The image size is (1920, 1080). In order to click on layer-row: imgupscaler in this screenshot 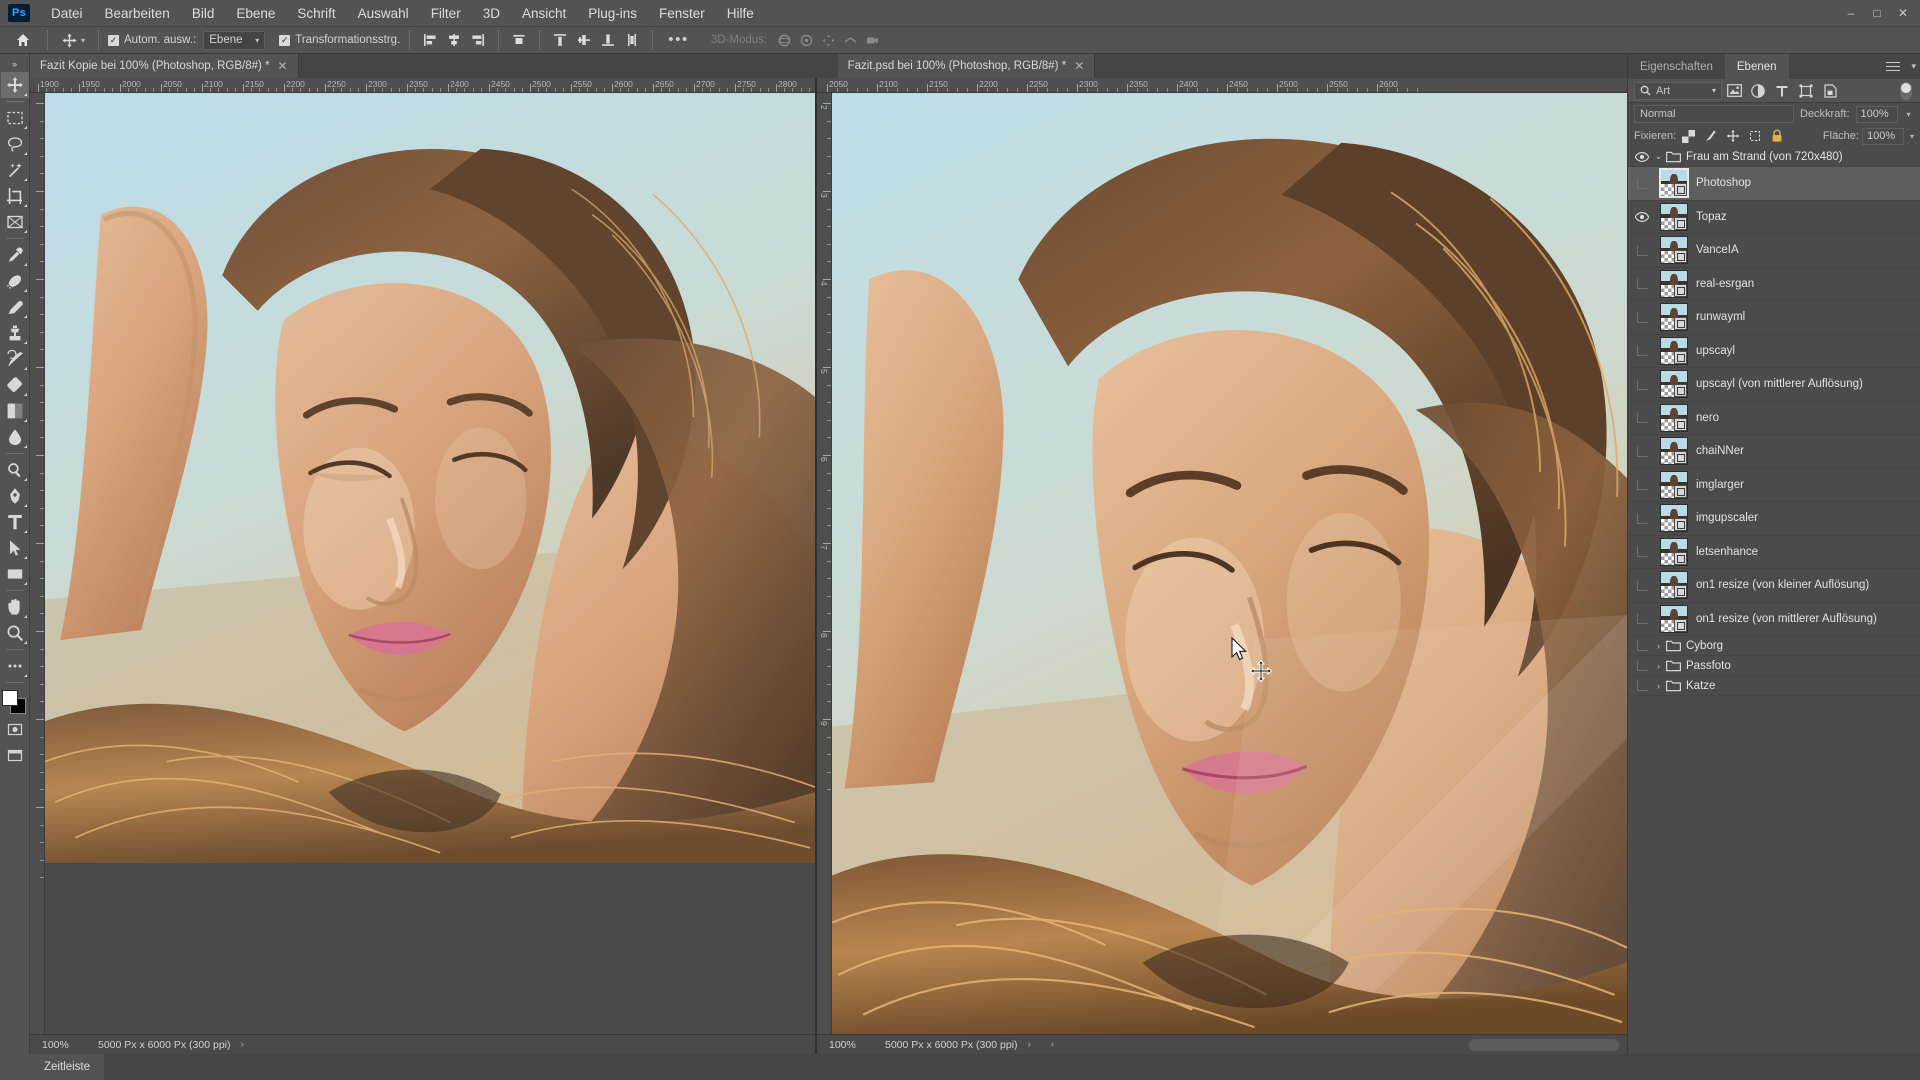, I will do `click(1774, 519)`.